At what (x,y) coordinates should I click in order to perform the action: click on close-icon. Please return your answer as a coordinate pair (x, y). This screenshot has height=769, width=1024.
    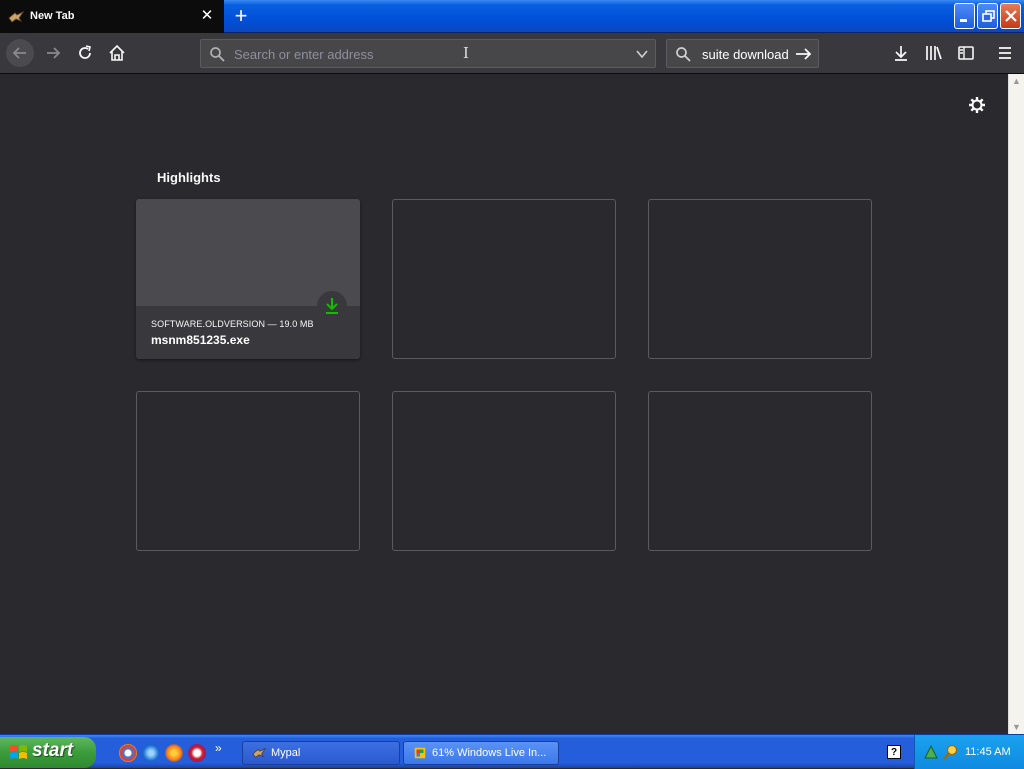
    Looking at the image, I should click on (1011, 16).